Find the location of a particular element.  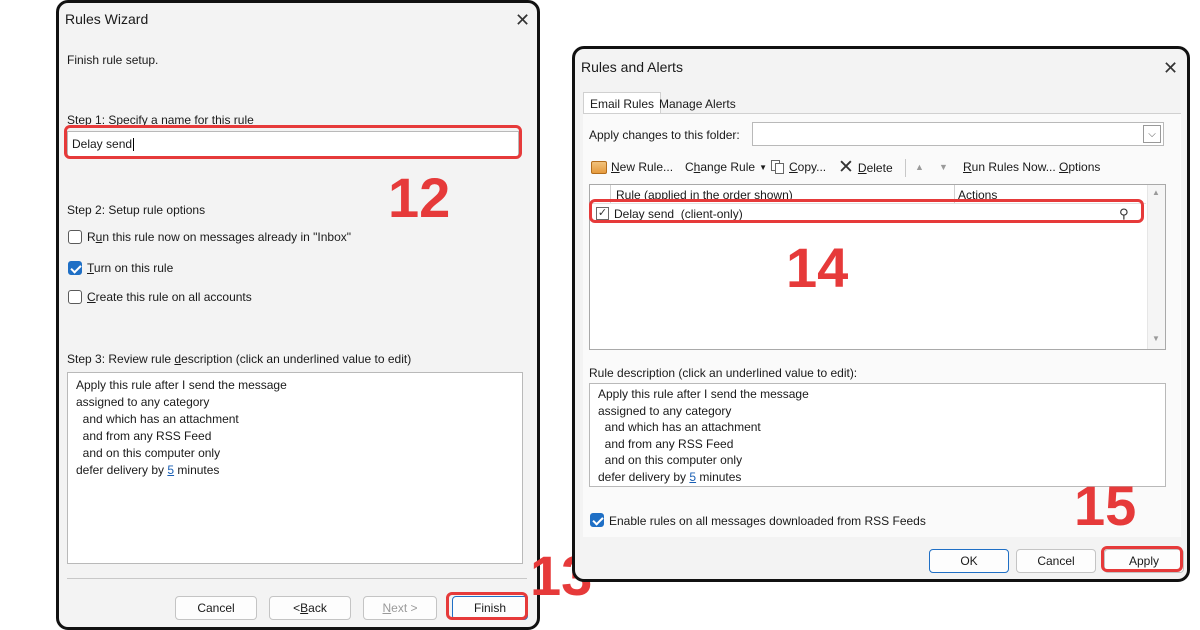

options-label: Options is located at coordinates (1079, 167).